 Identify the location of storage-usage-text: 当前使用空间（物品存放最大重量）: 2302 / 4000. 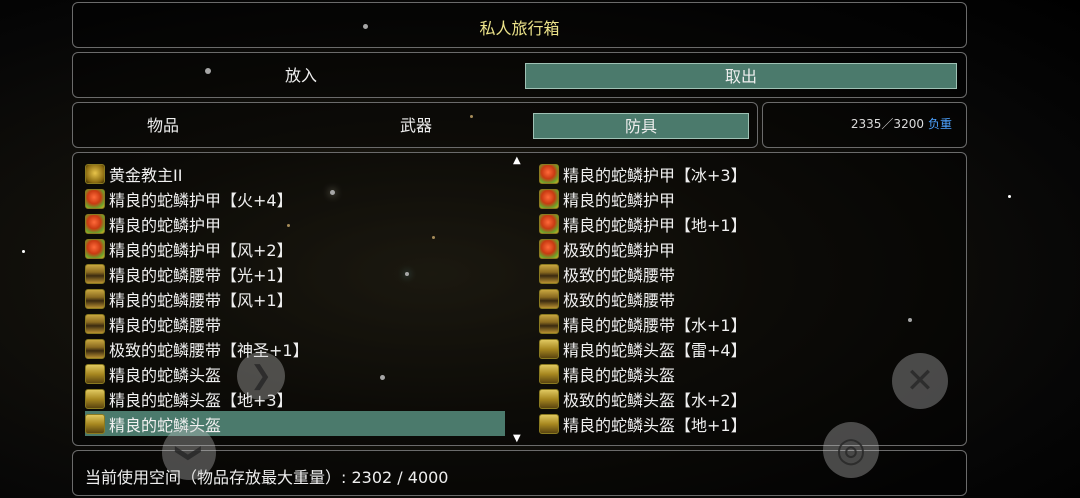
(267, 477).